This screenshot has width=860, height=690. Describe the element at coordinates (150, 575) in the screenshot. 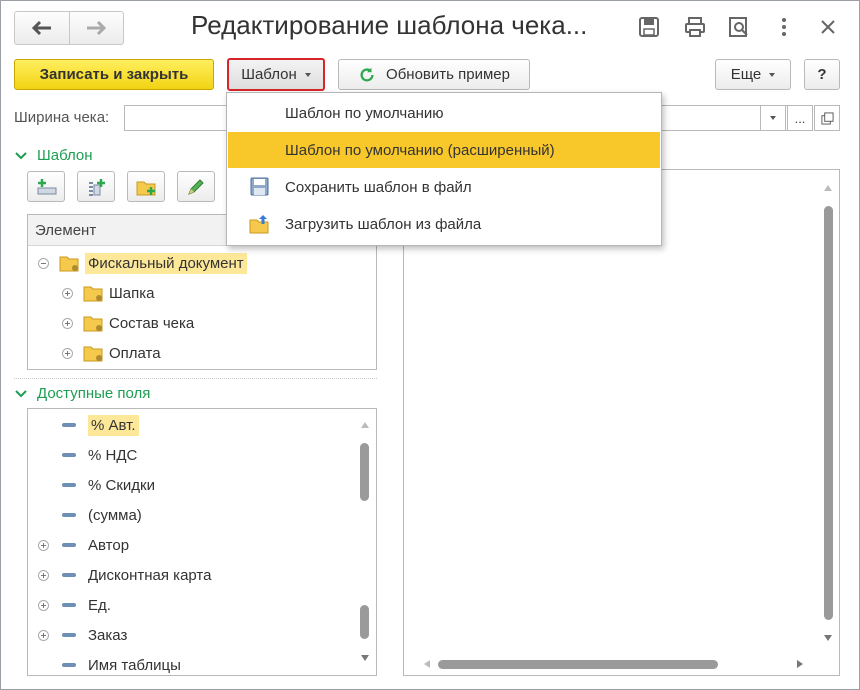

I see `field-label: Дисконтная карта` at that location.